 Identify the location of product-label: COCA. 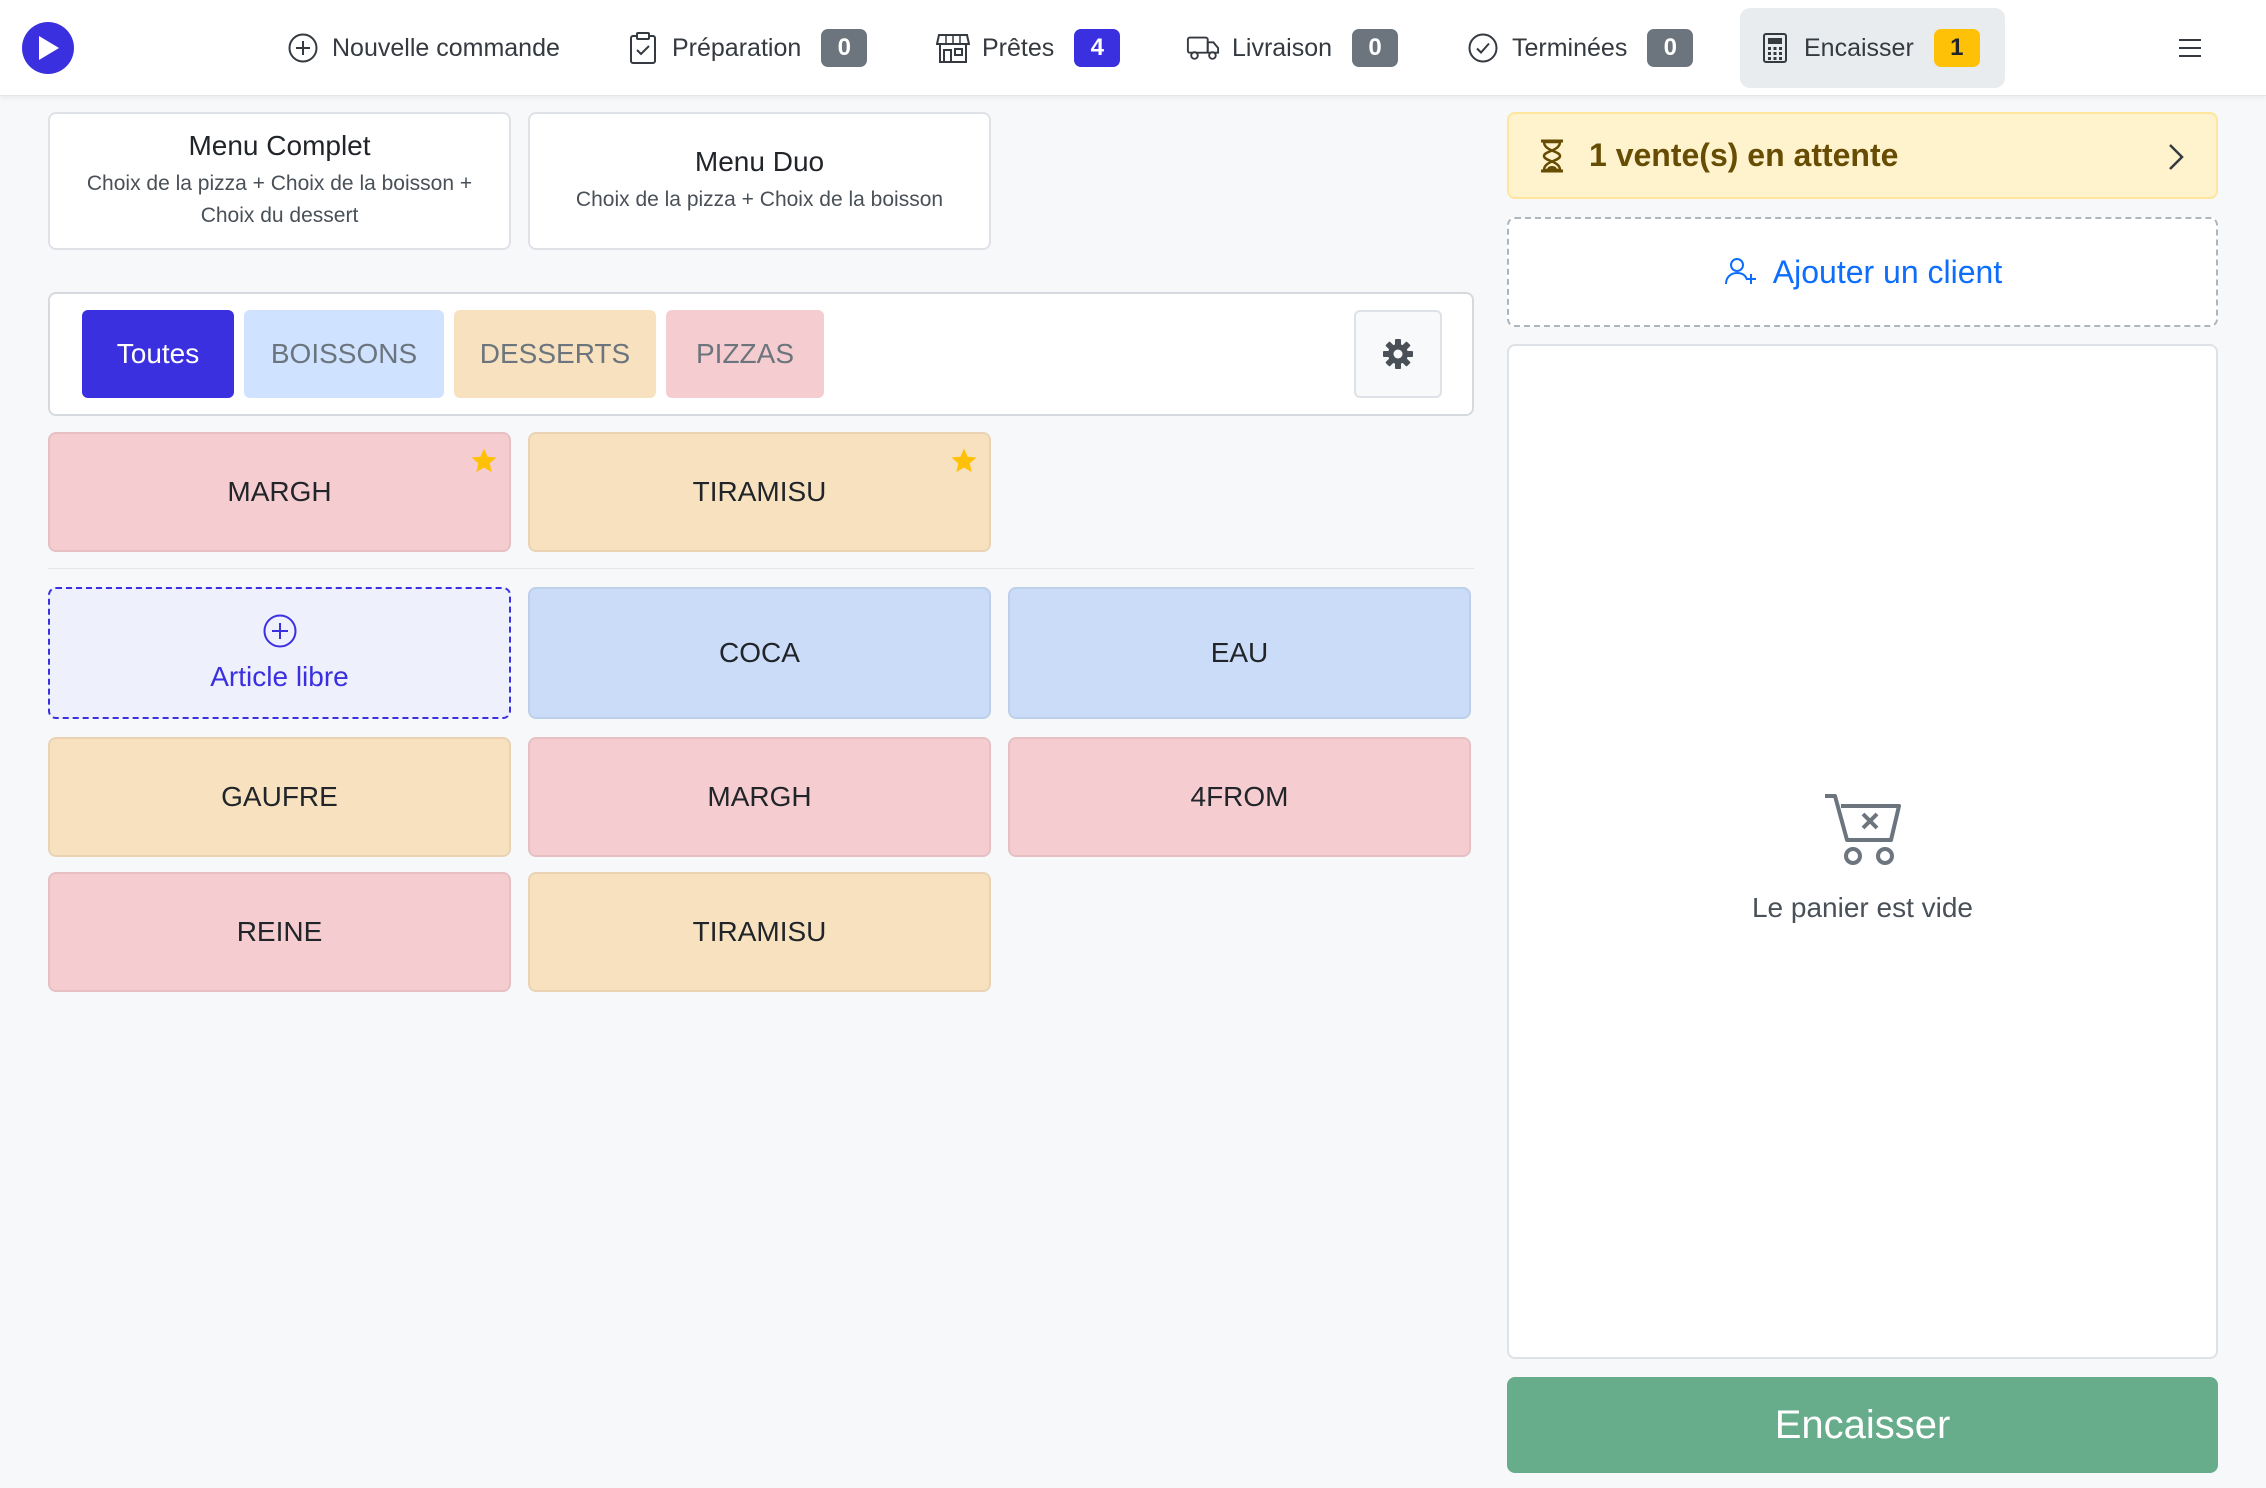
(759, 652).